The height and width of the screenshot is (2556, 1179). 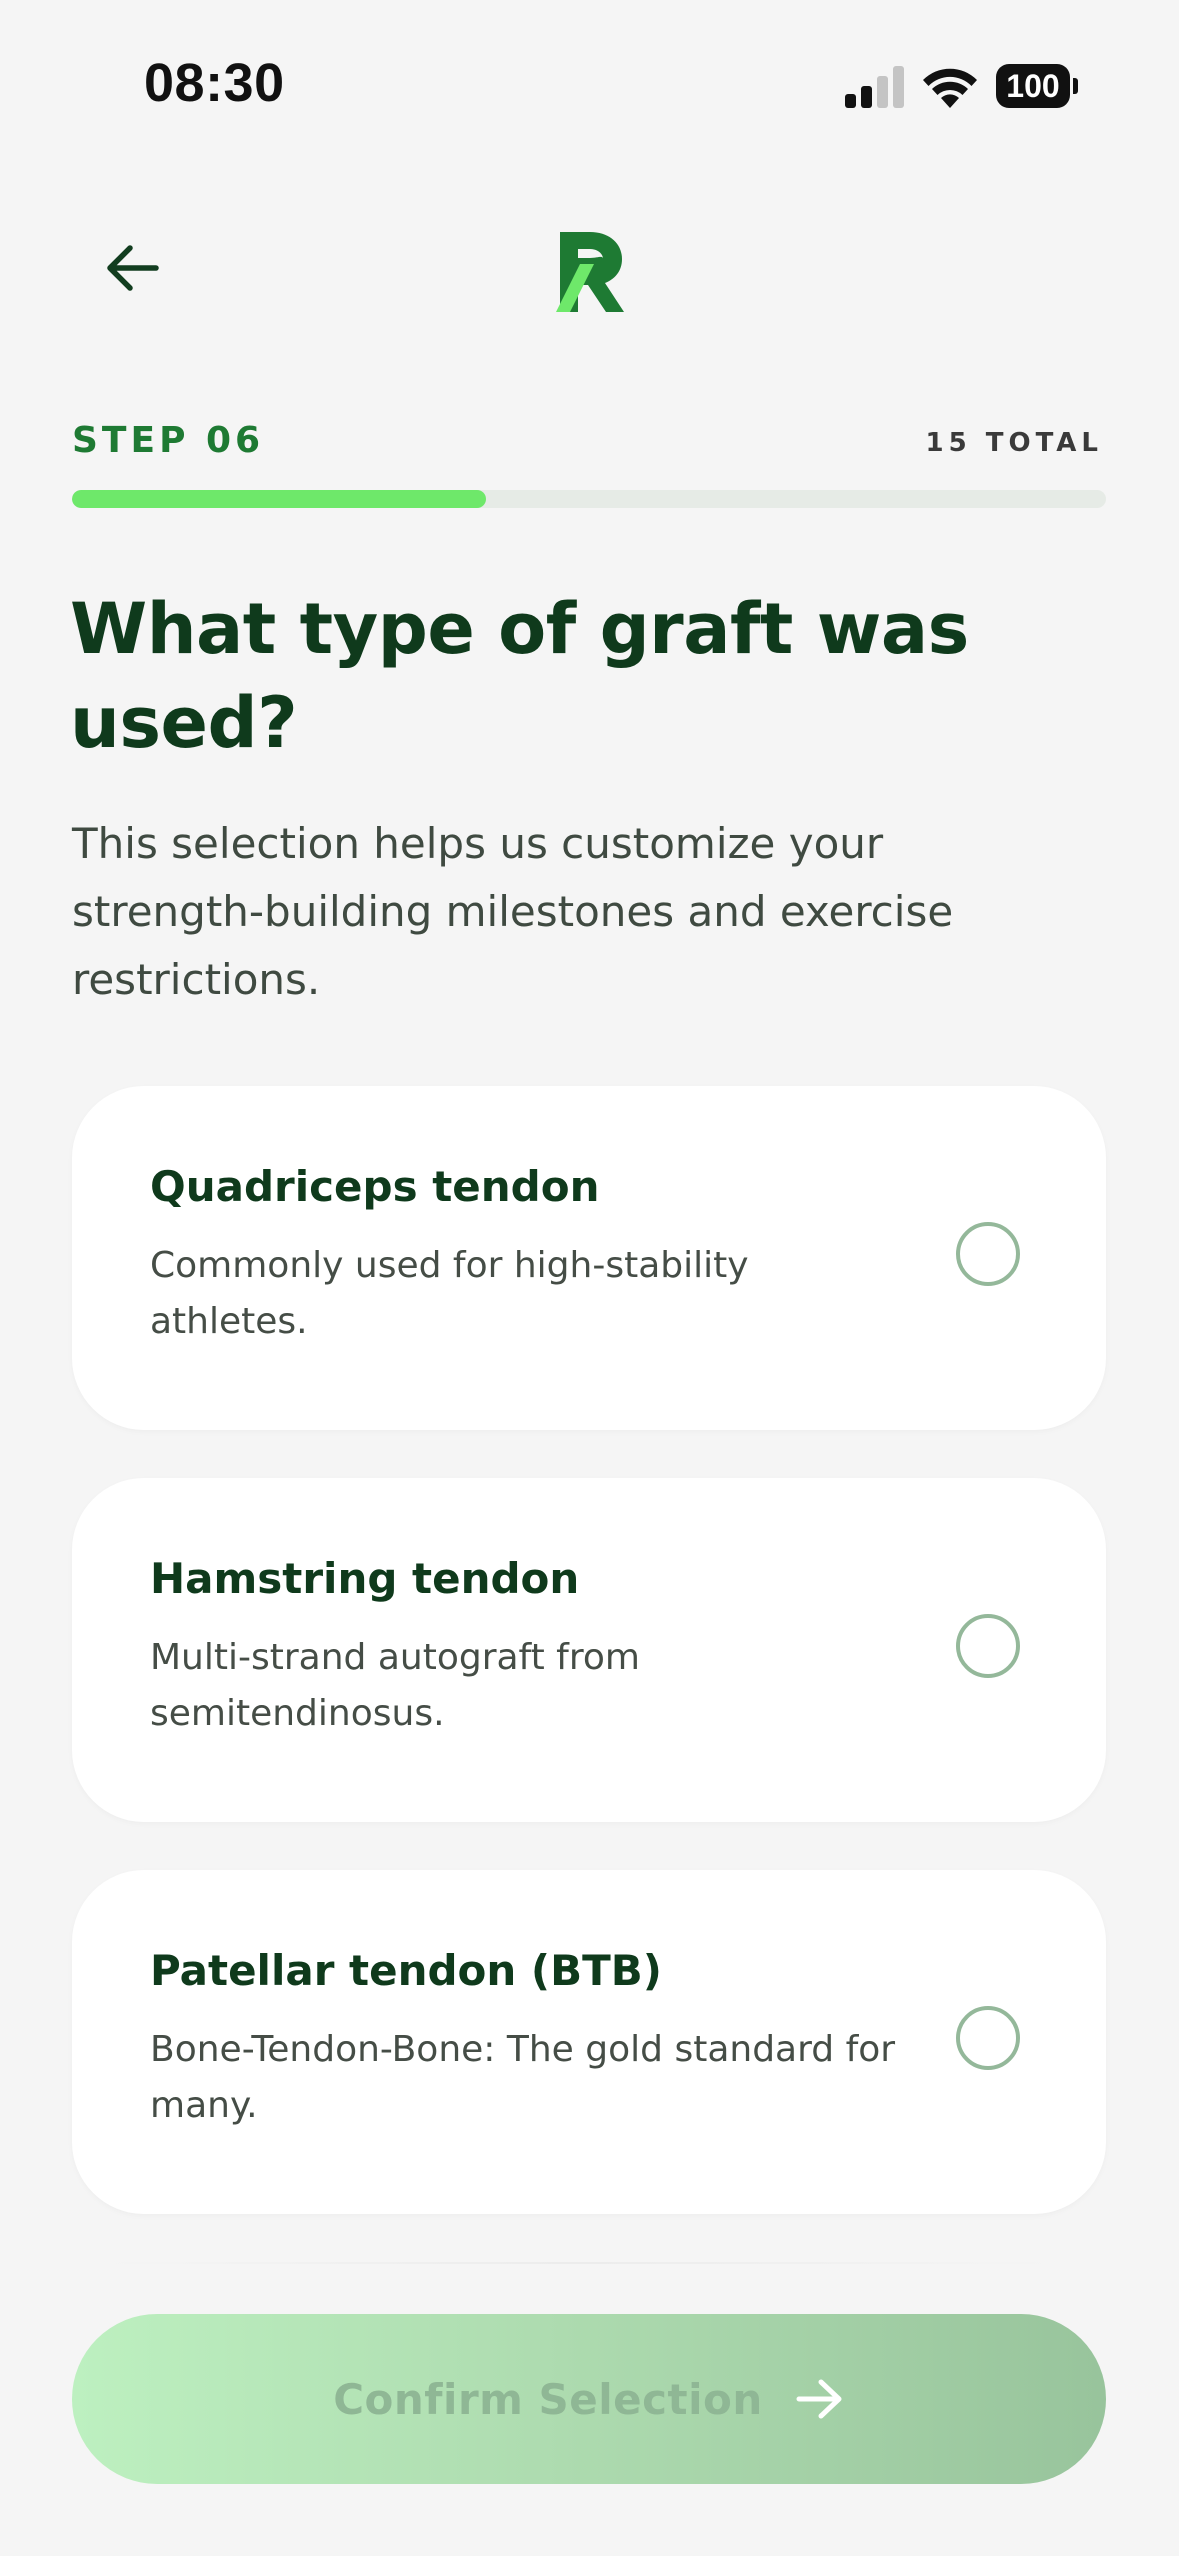 I want to click on app-logo, so click(x=590, y=272).